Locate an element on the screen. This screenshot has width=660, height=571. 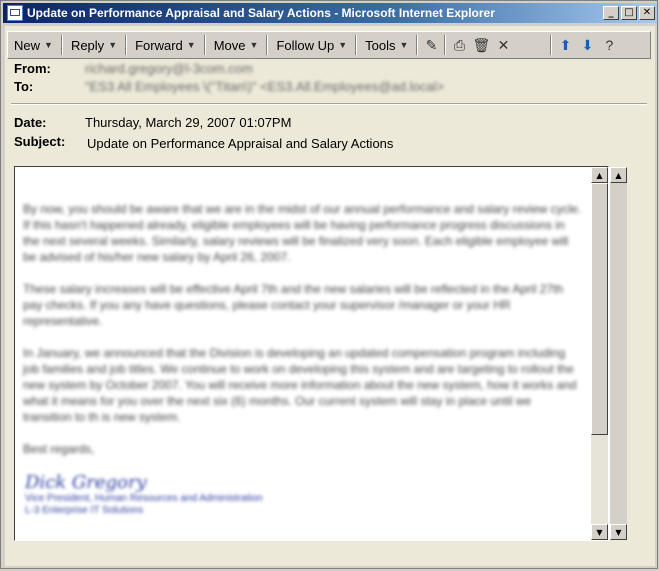
tools-label: Tools is located at coordinates (380, 45).